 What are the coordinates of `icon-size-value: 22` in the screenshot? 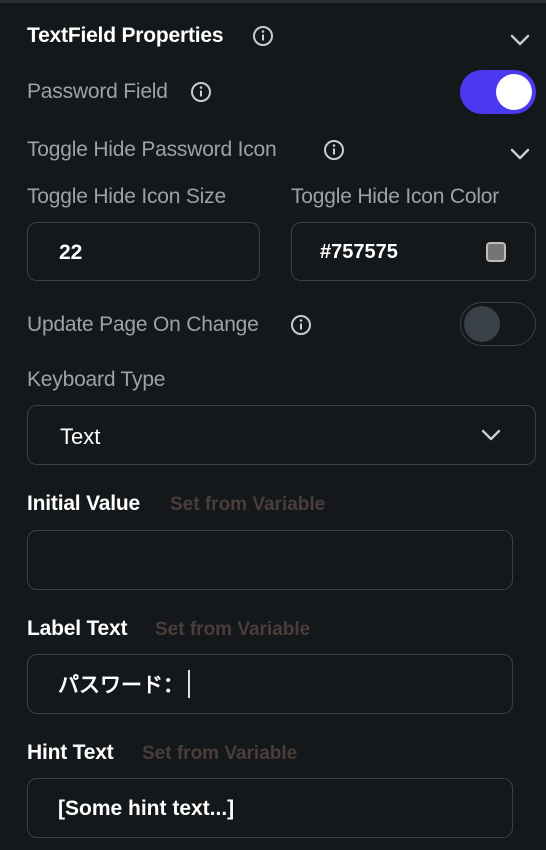 It's located at (71, 252).